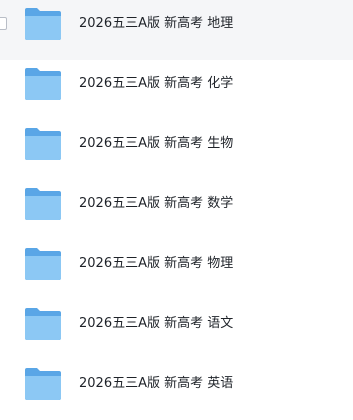  I want to click on folder-name: 2026五三A版 新高考 数学, so click(156, 204).